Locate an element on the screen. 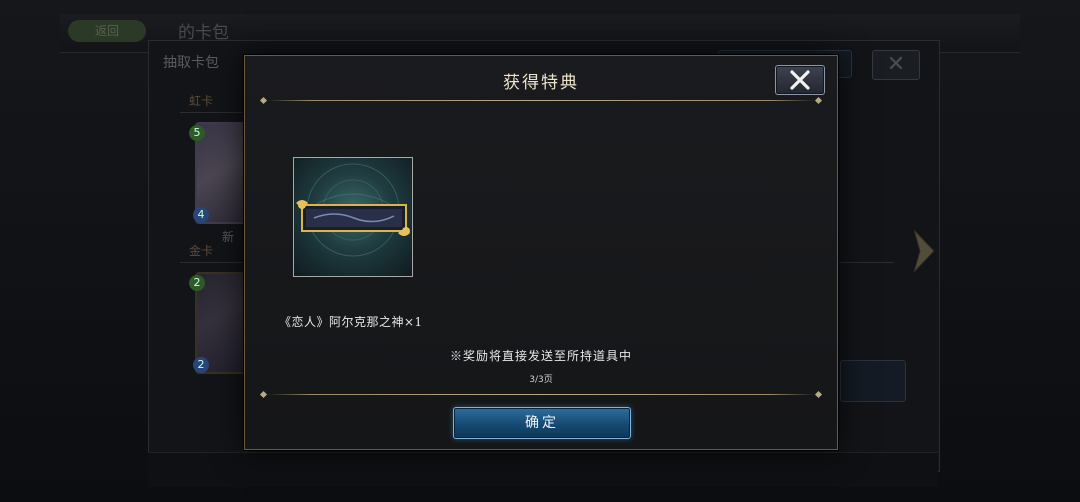  title-divider is located at coordinates (541, 100).